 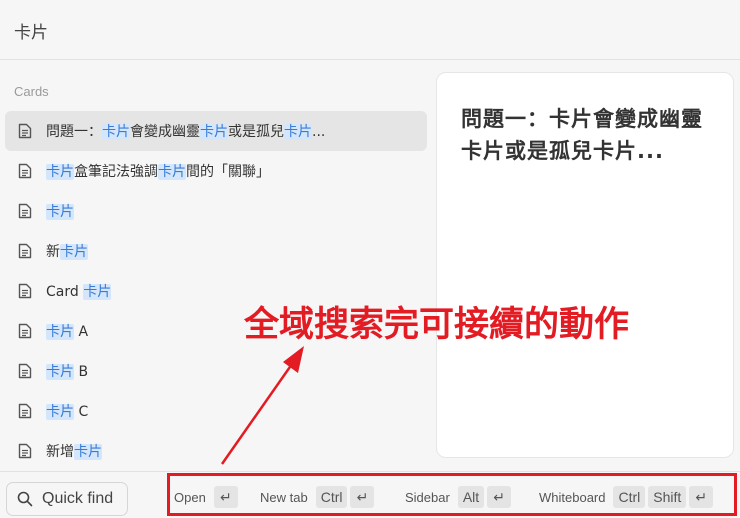 What do you see at coordinates (262, 405) in the screenshot?
I see `annotation-arrow` at bounding box center [262, 405].